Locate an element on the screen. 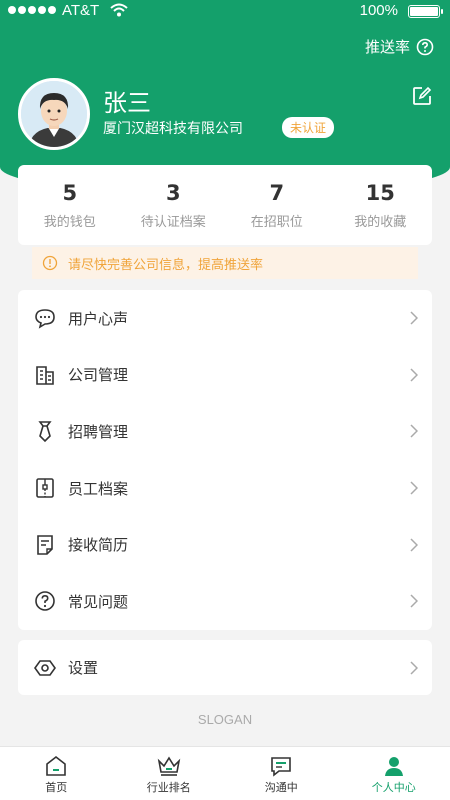 The height and width of the screenshot is (800, 450). warning-icon is located at coordinates (50, 263).